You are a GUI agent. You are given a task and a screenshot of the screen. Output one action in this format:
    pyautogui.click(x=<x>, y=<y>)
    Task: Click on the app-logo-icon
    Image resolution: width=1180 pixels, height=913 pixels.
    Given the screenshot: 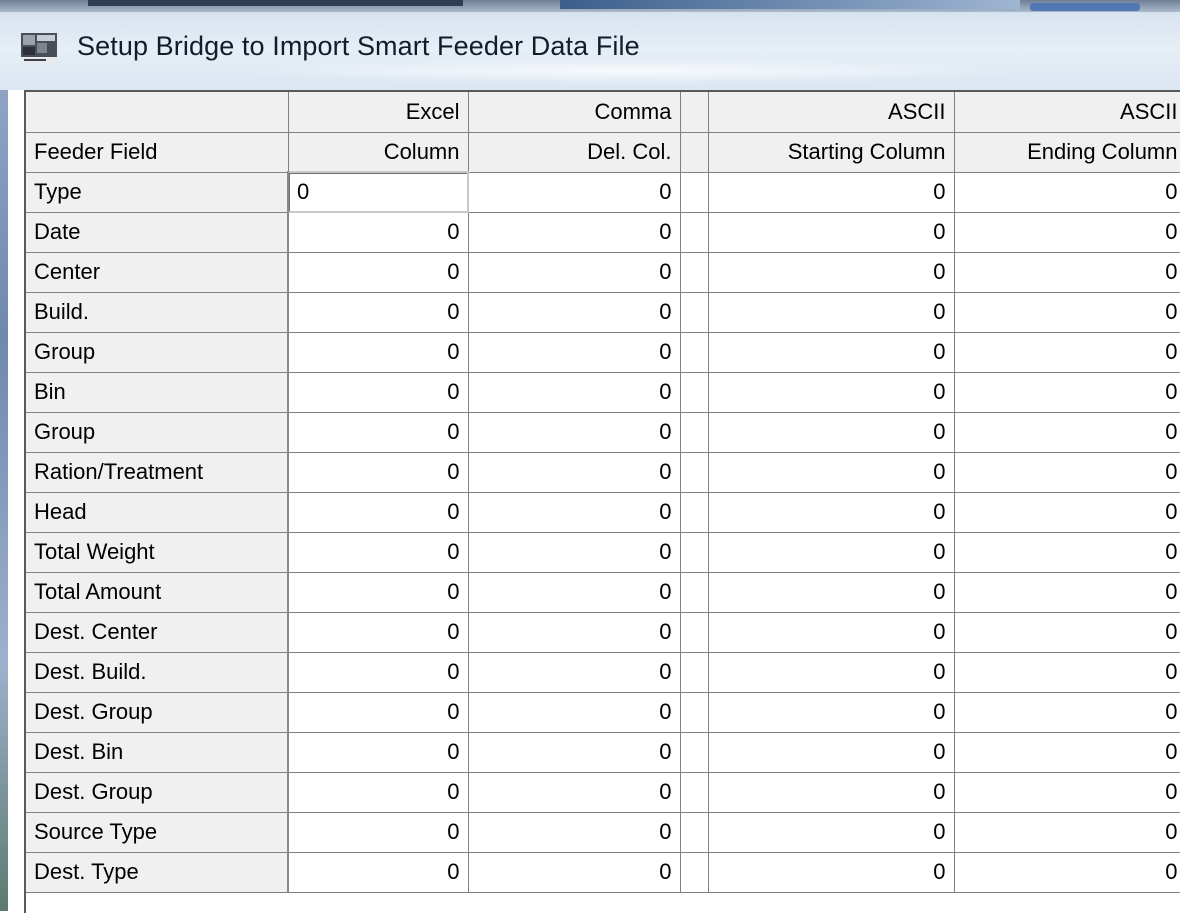 What is the action you would take?
    pyautogui.click(x=40, y=47)
    